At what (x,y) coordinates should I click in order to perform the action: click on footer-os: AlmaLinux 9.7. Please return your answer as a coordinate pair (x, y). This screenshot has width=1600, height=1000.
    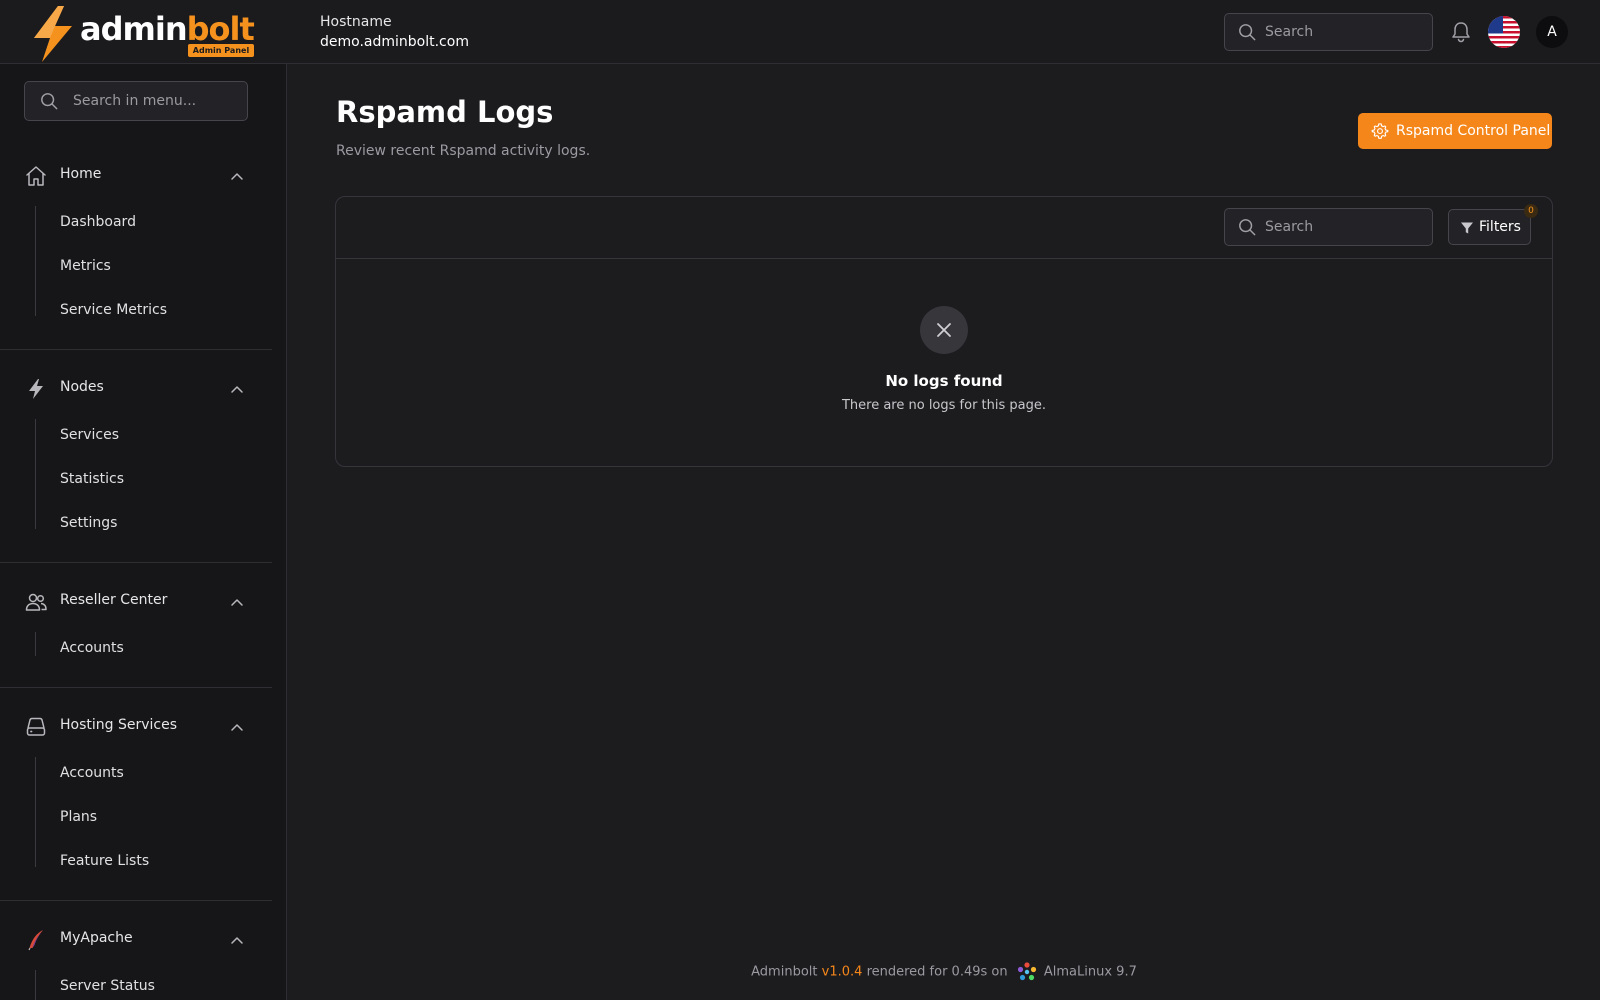
    Looking at the image, I should click on (1090, 972).